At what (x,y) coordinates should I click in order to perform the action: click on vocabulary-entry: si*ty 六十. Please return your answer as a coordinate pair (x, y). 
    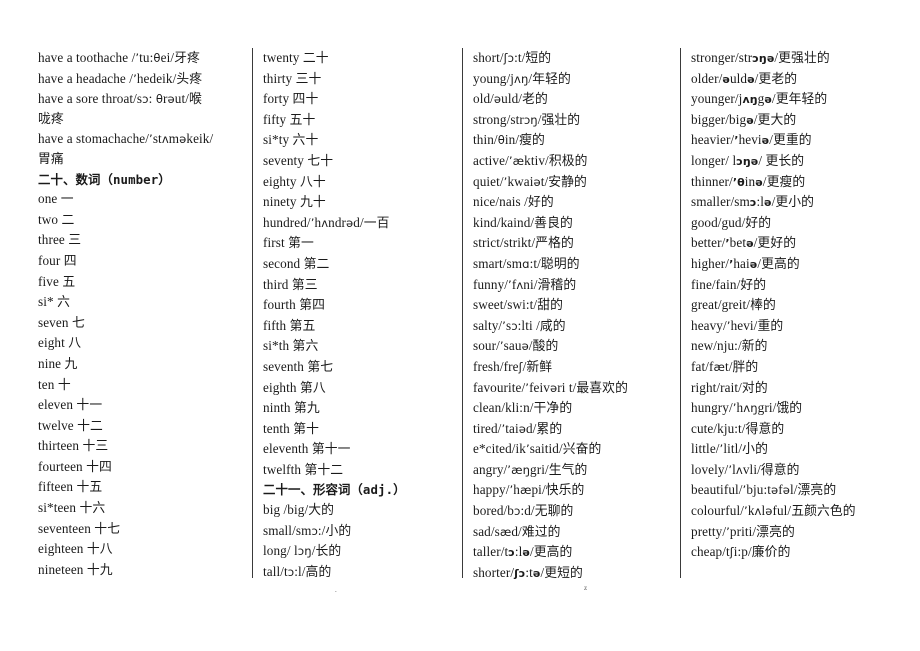
    Looking at the image, I should click on (291, 140).